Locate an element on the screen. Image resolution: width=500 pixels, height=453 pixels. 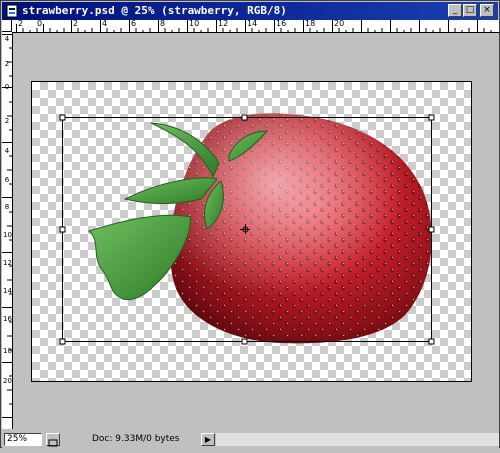
nav-icon is located at coordinates (53, 443).